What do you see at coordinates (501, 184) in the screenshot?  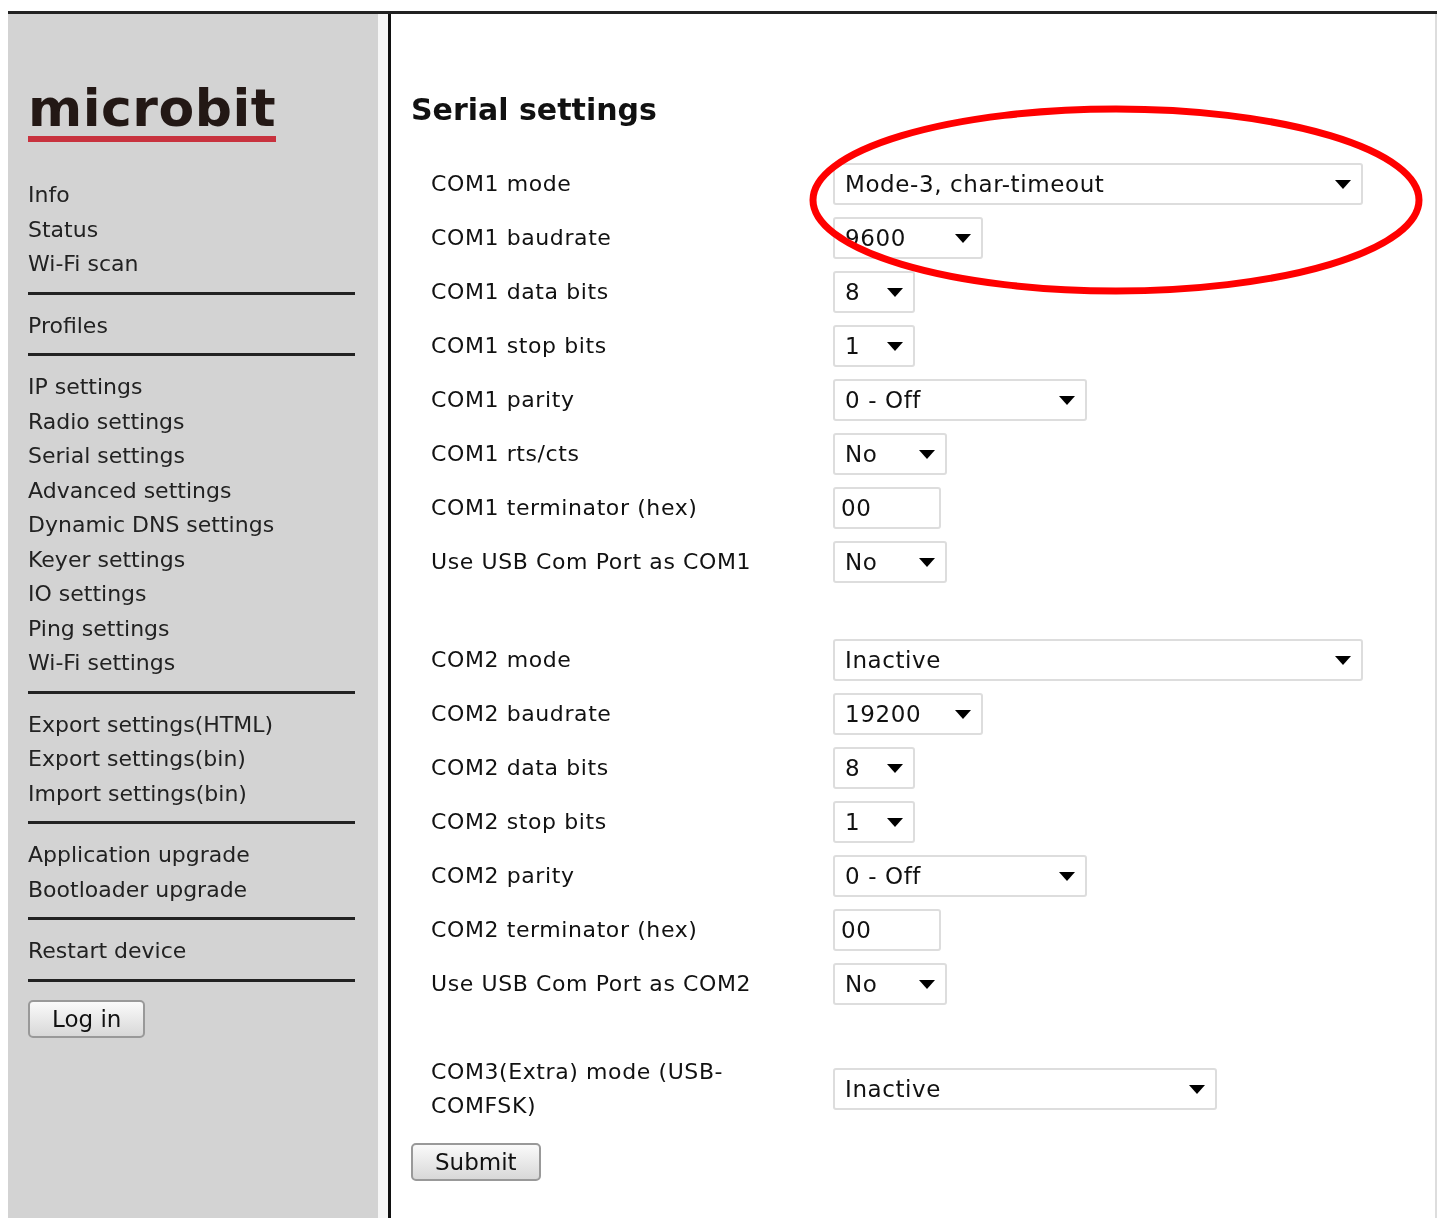 I see `field-label: COM1 mode` at bounding box center [501, 184].